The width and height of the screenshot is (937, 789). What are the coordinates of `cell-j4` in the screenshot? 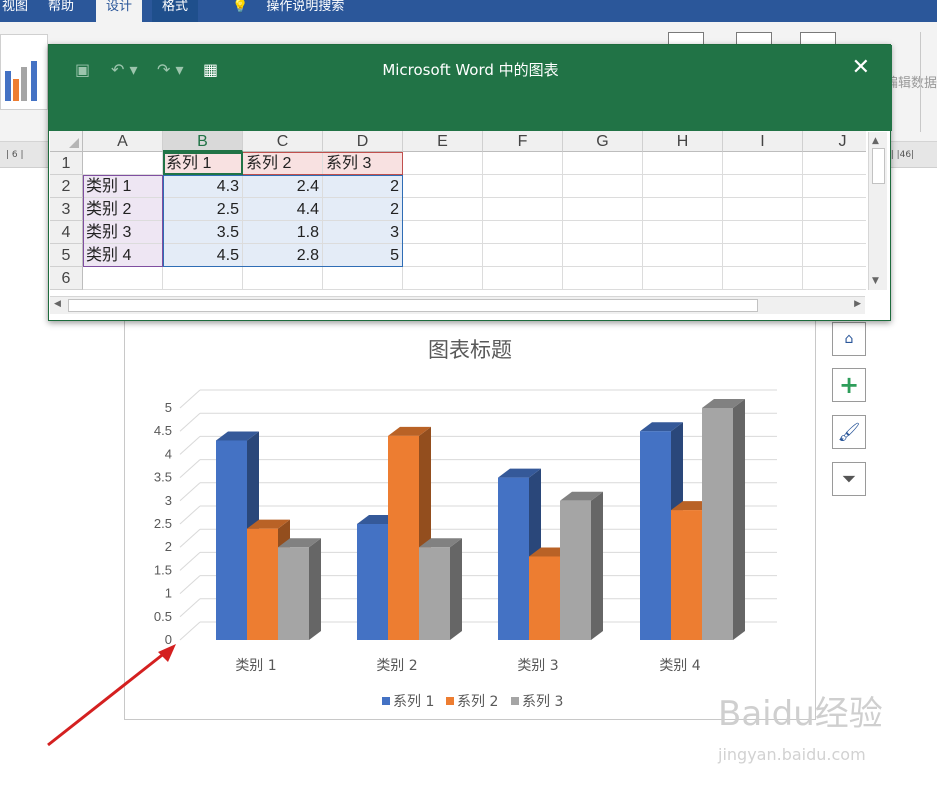 It's located at (834, 232).